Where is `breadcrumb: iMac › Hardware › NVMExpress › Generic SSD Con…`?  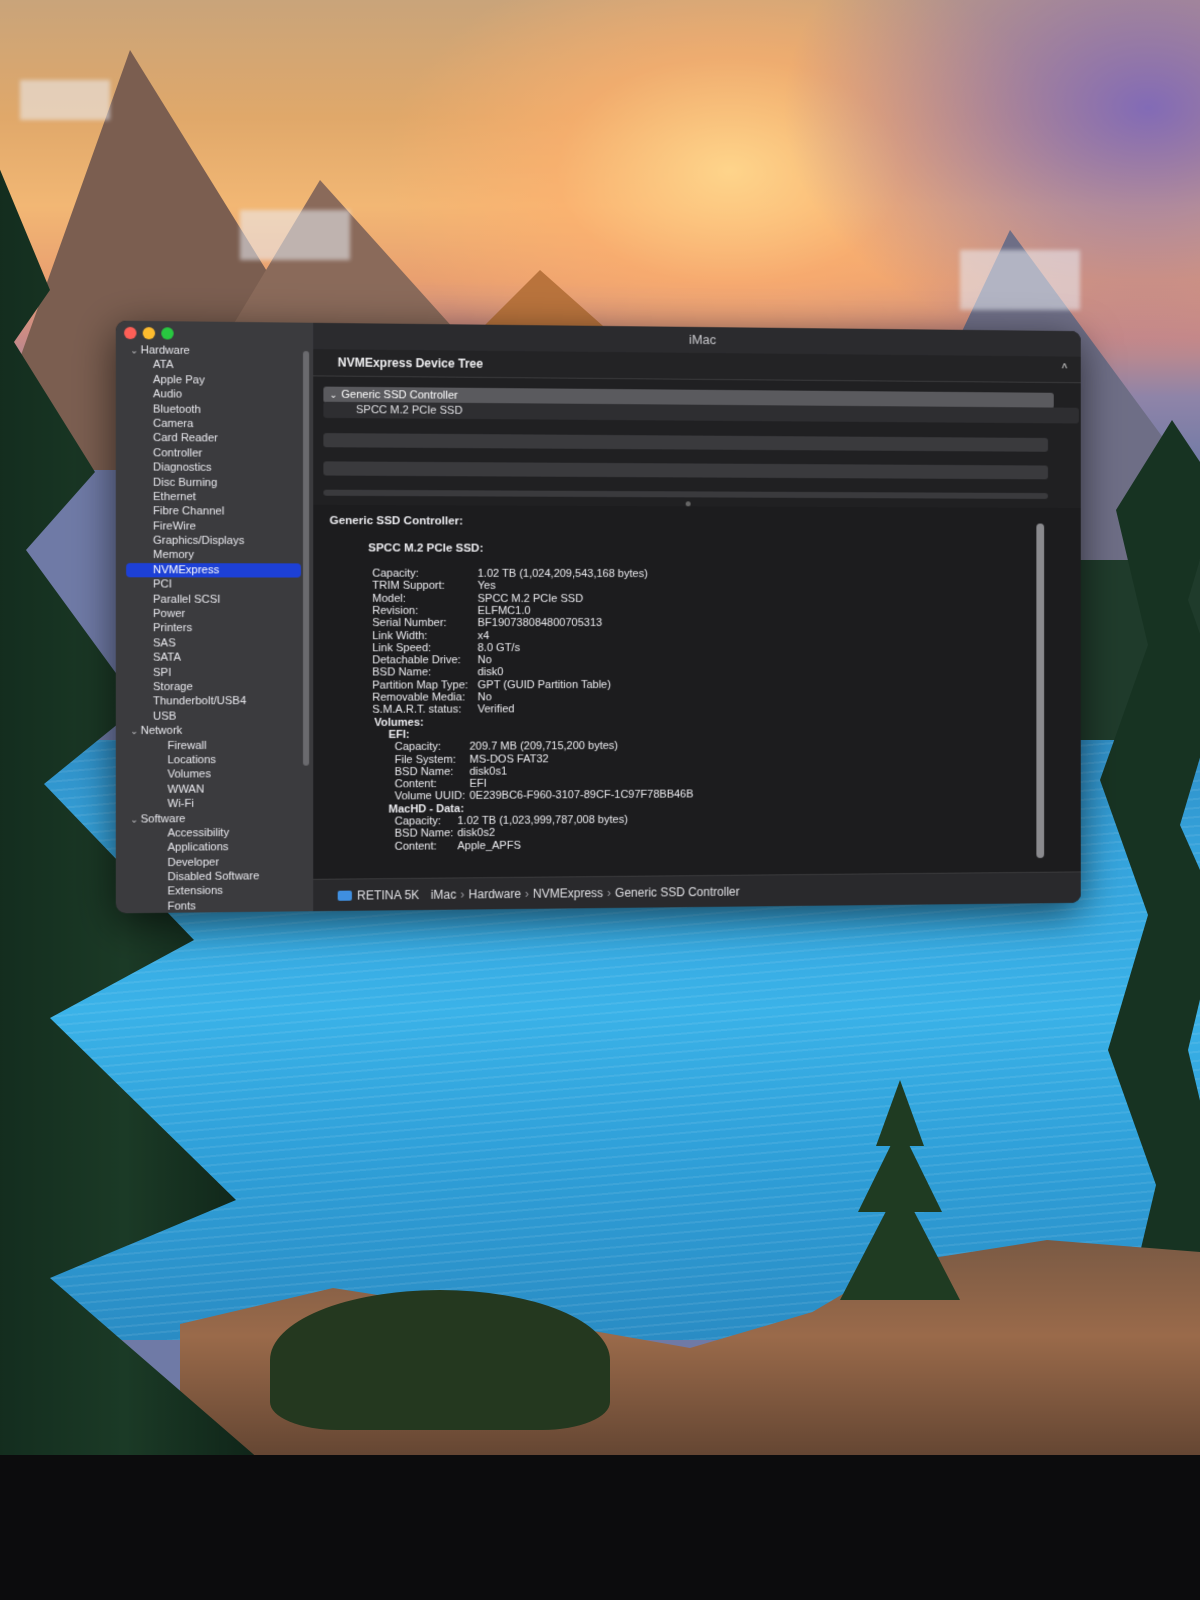
breadcrumb: iMac › Hardware › NVMExpress › Generic SSD Con… is located at coordinates (585, 893).